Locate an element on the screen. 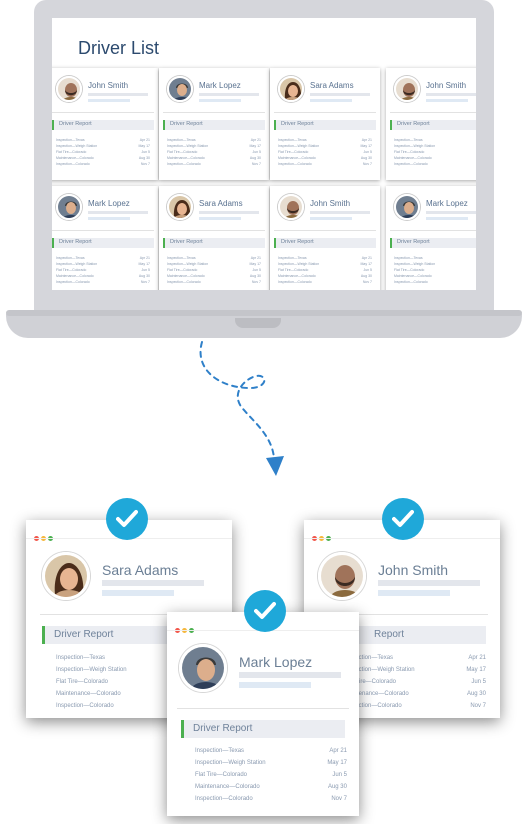 This screenshot has width=523, height=824. page-title: Driver List is located at coordinates (119, 48).